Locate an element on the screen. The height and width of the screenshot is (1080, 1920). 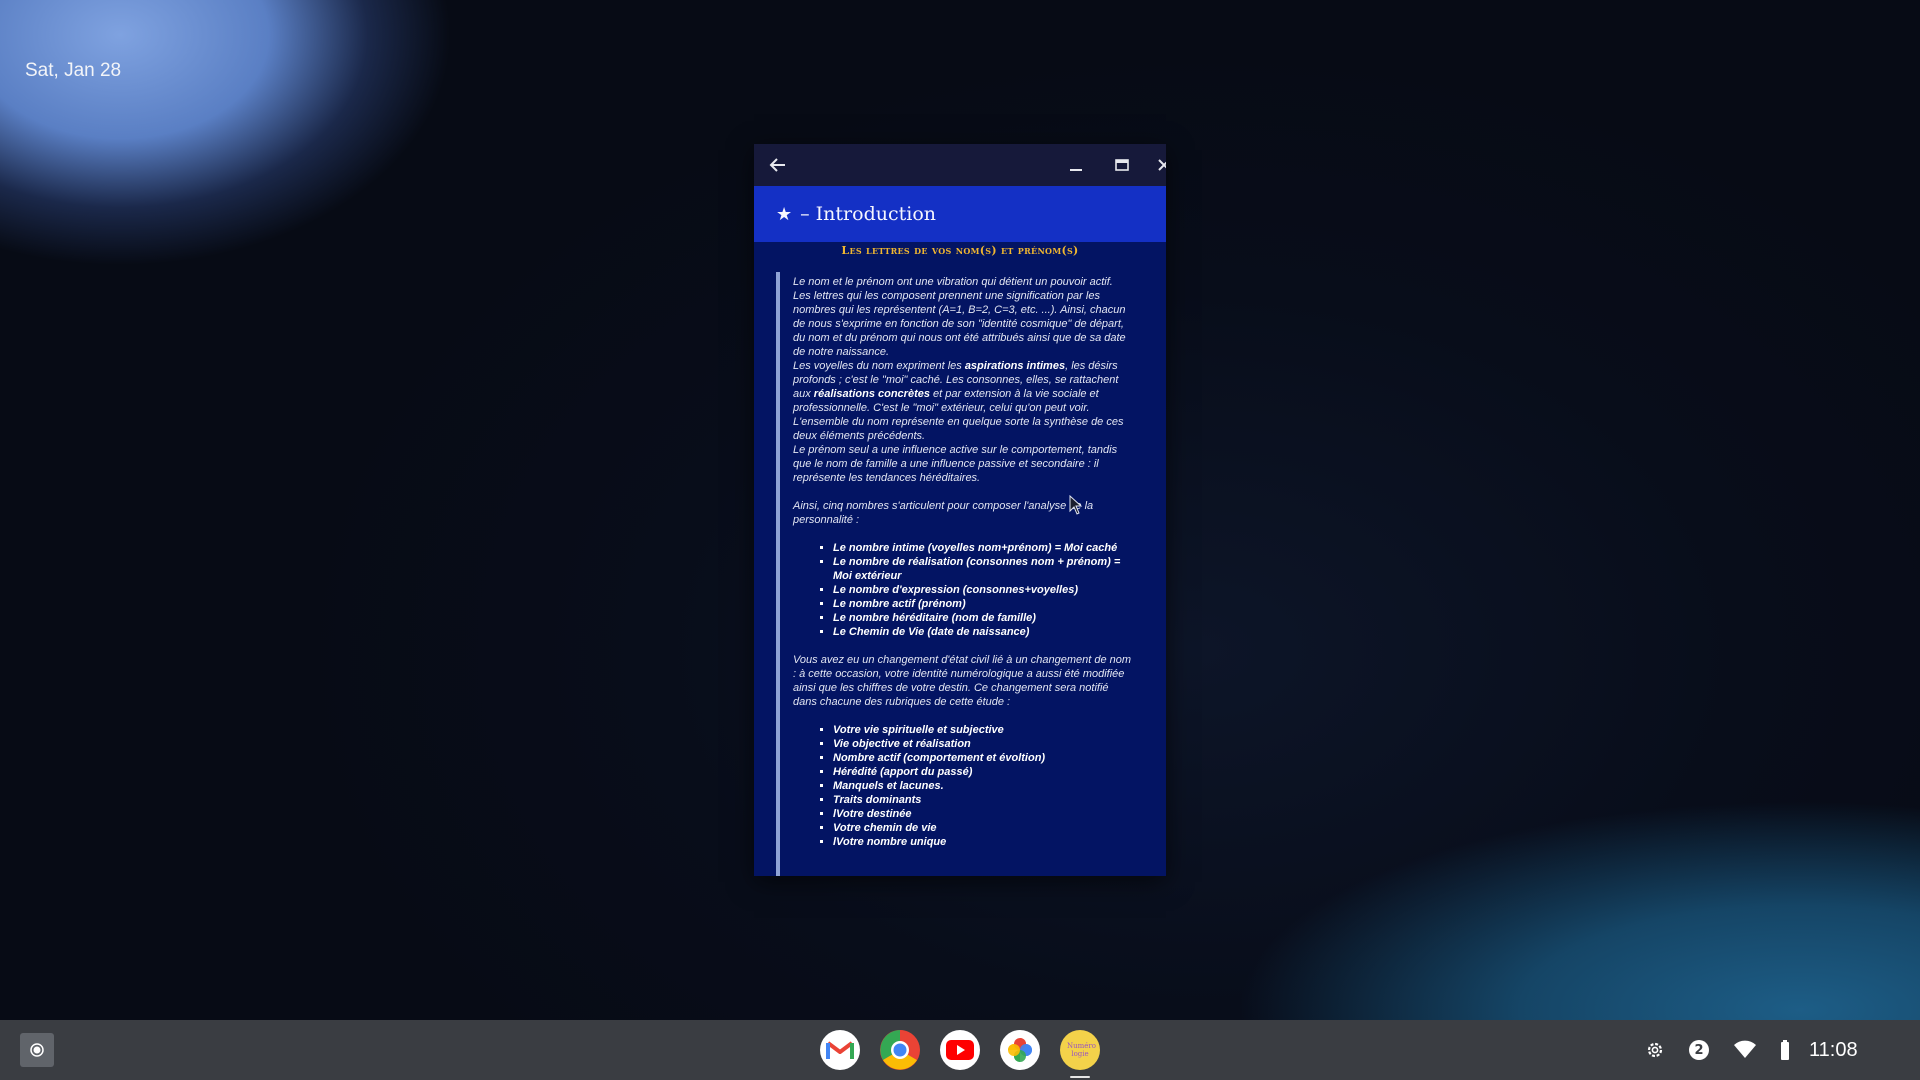
mouse-cursor-icon is located at coordinates (1076, 505).